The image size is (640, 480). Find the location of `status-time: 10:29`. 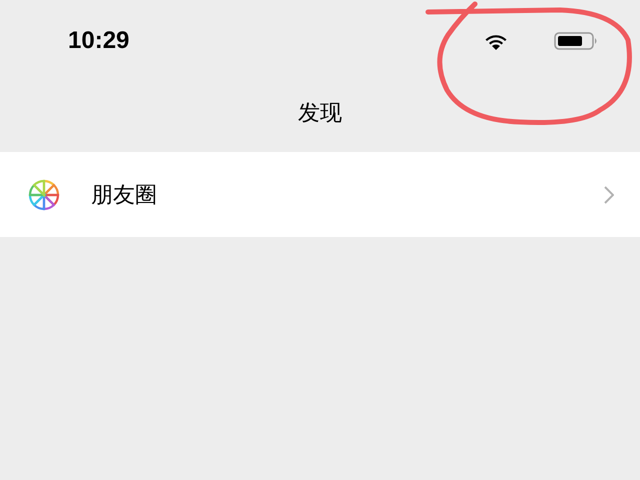

status-time: 10:29 is located at coordinates (99, 41).